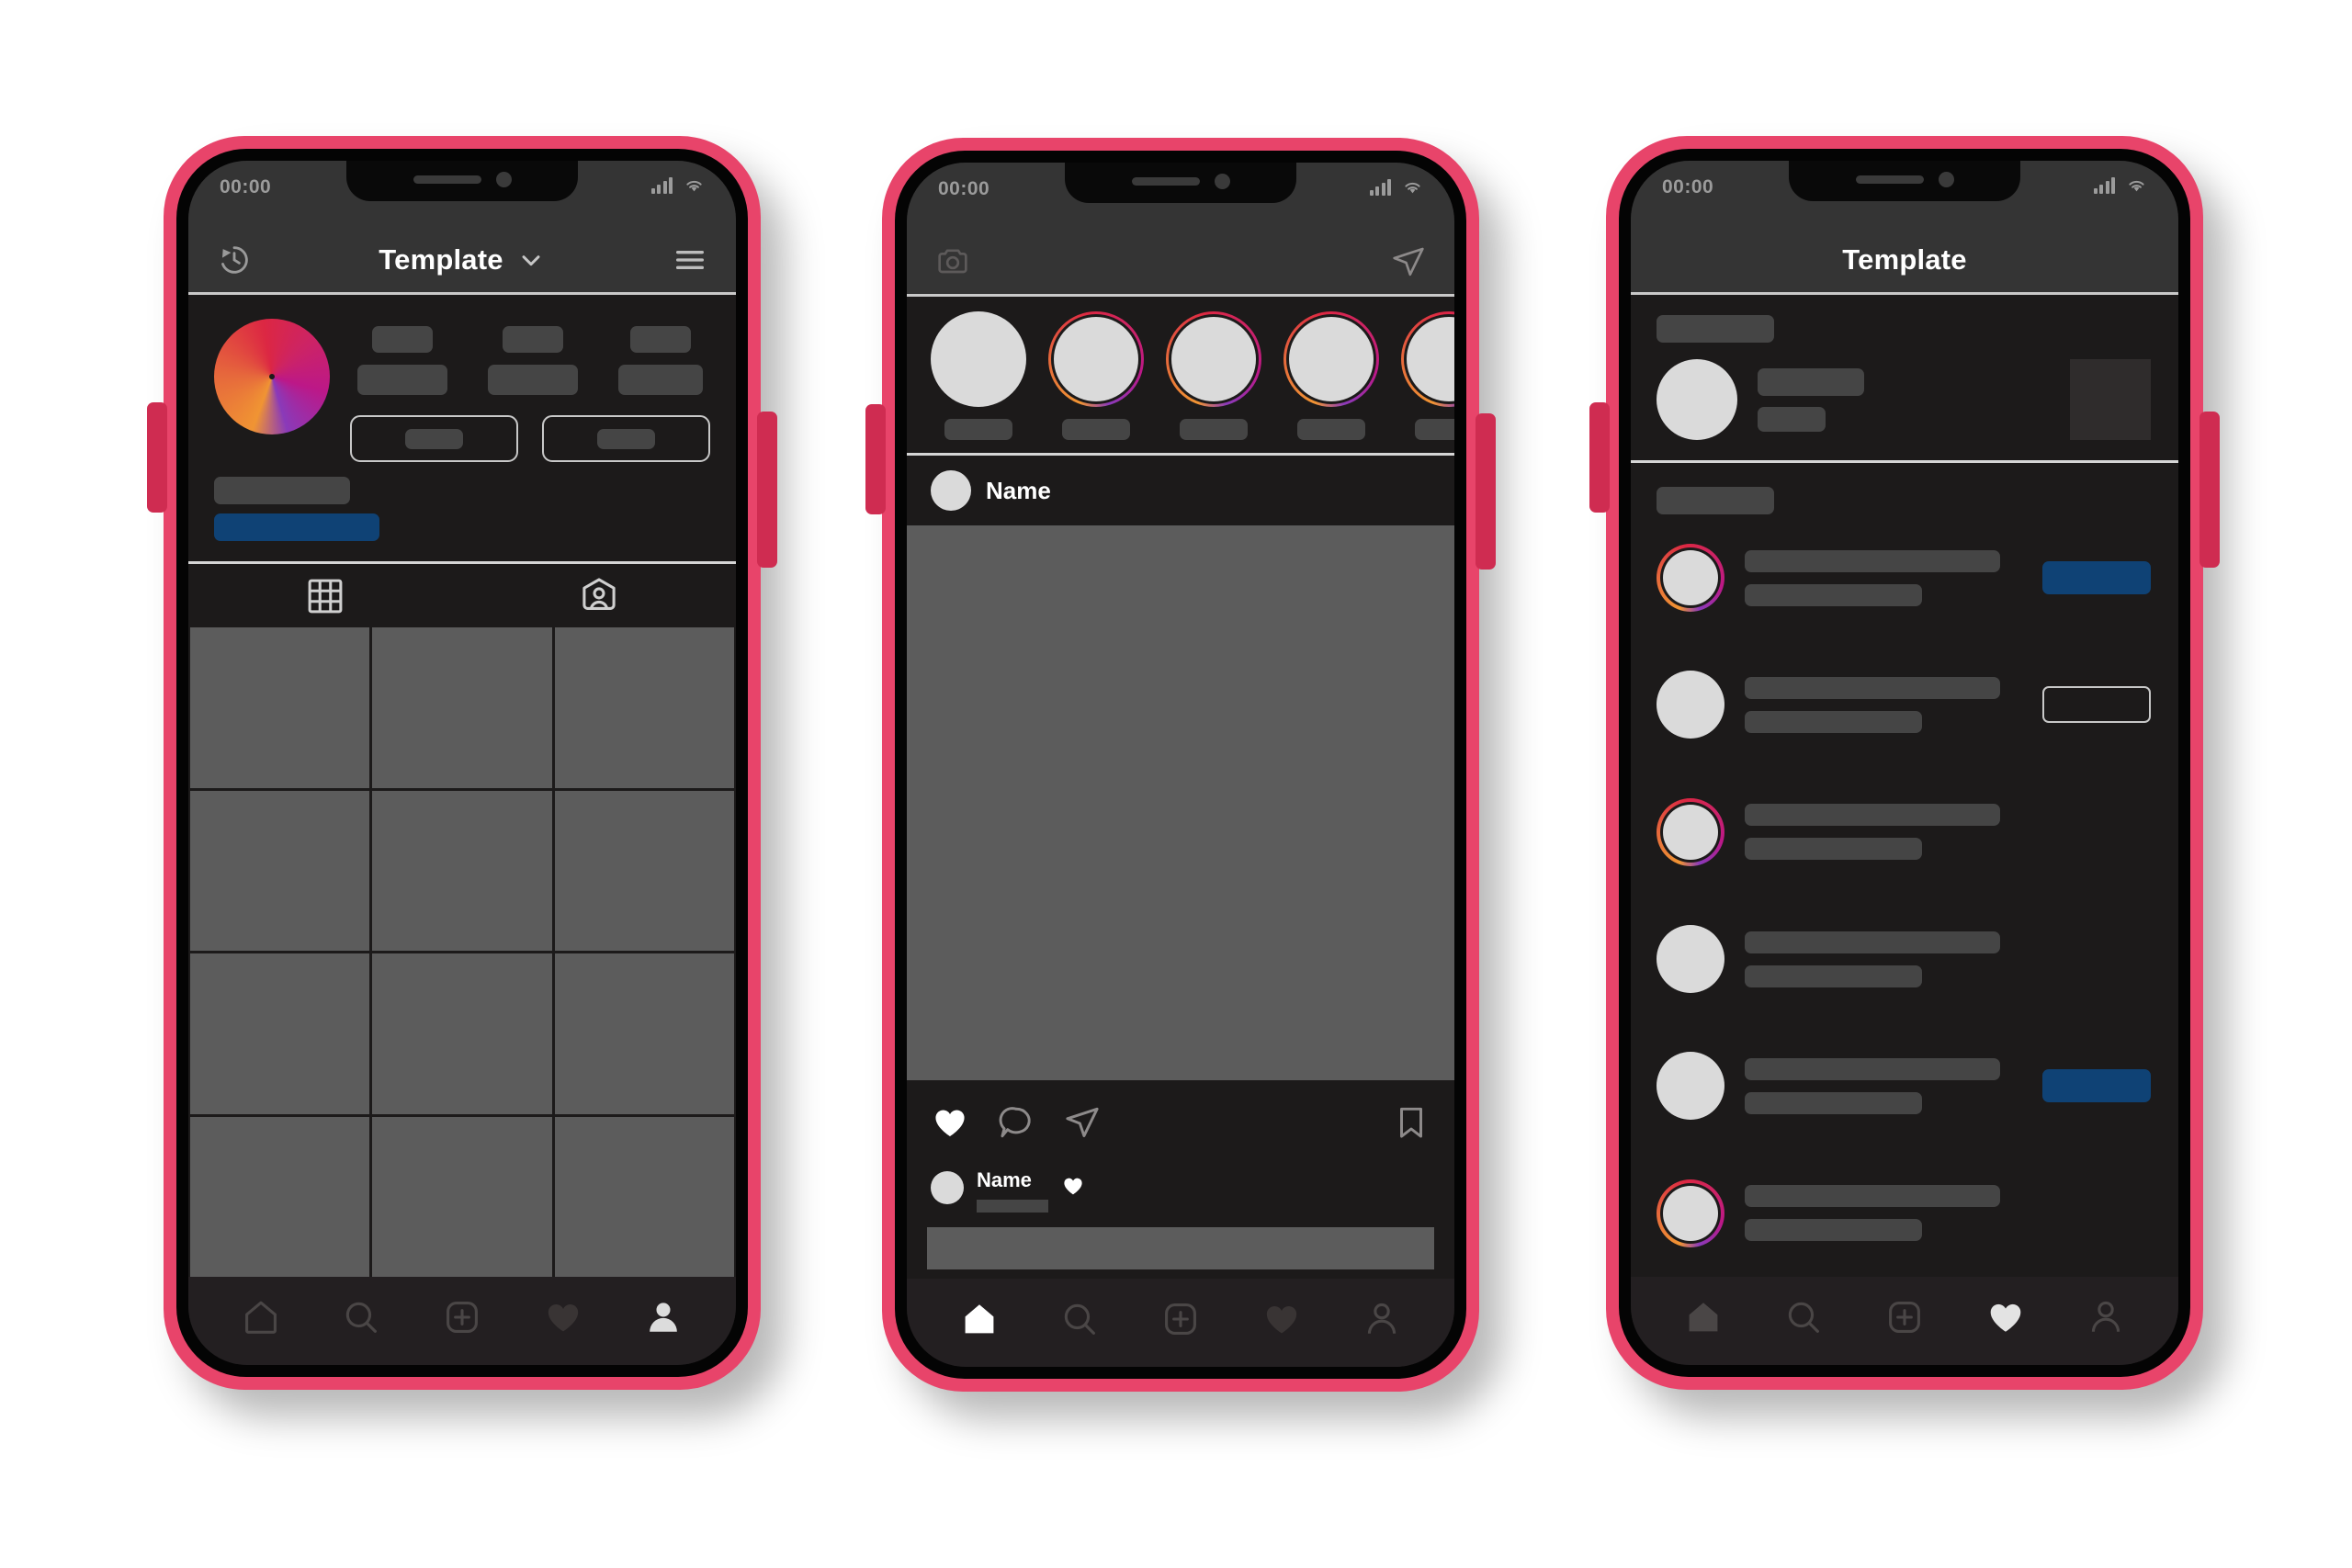 Image resolution: width=2352 pixels, height=1568 pixels. What do you see at coordinates (402, 360) in the screenshot?
I see `stat-posts` at bounding box center [402, 360].